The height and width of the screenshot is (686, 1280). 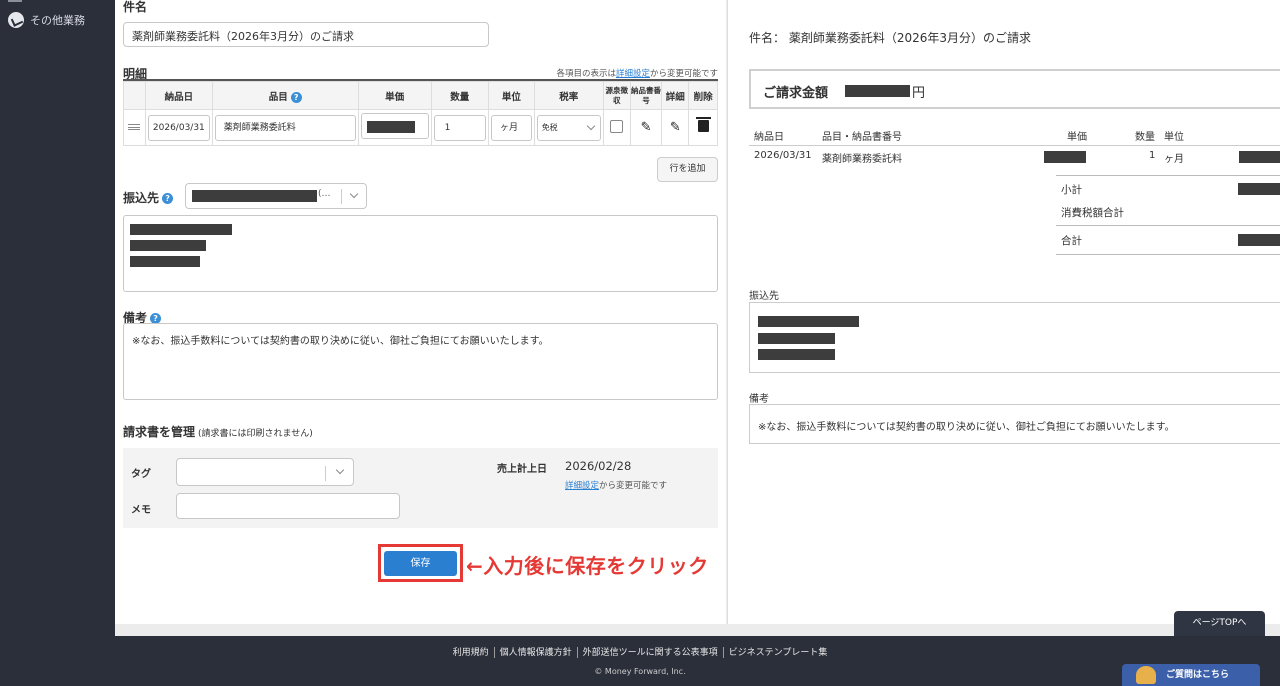 I want to click on preview-subtotal-label: 小計, so click(x=1071, y=190).